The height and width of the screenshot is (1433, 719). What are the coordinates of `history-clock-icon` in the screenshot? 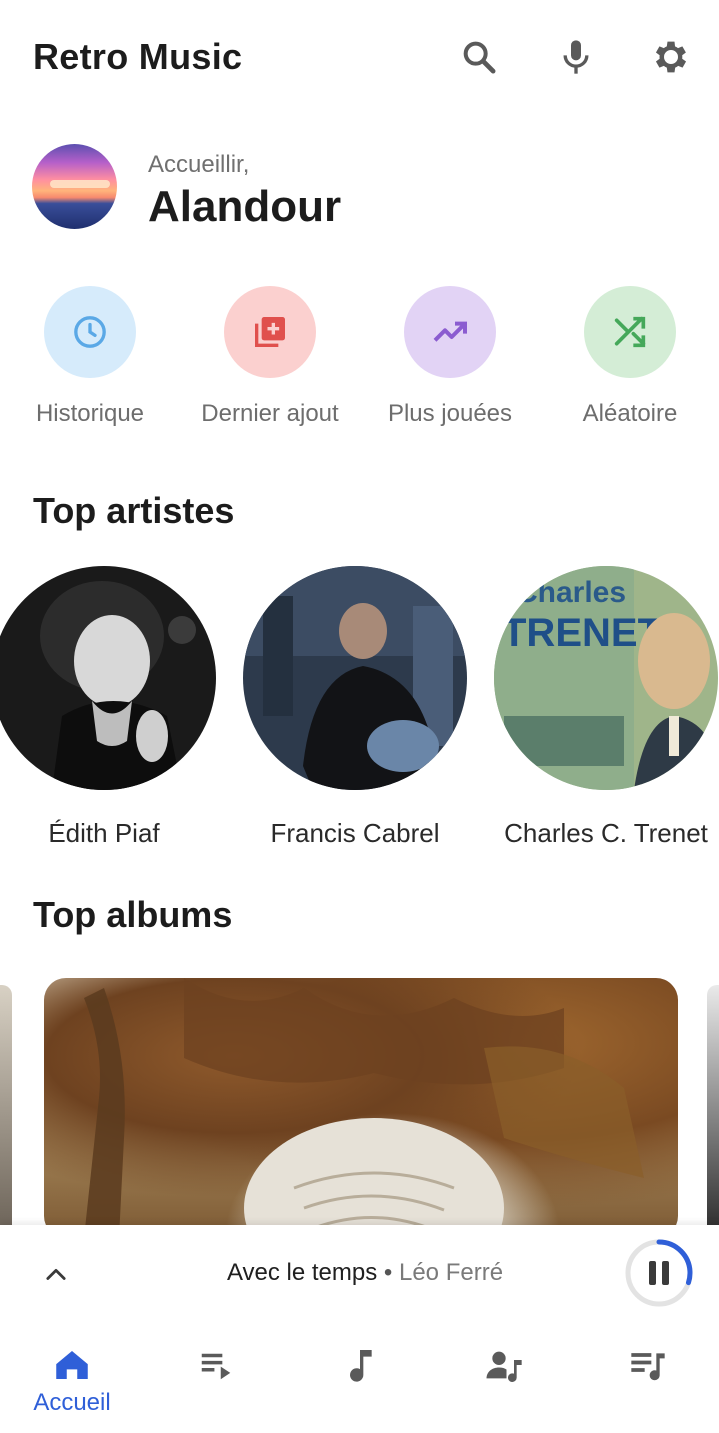 It's located at (90, 332).